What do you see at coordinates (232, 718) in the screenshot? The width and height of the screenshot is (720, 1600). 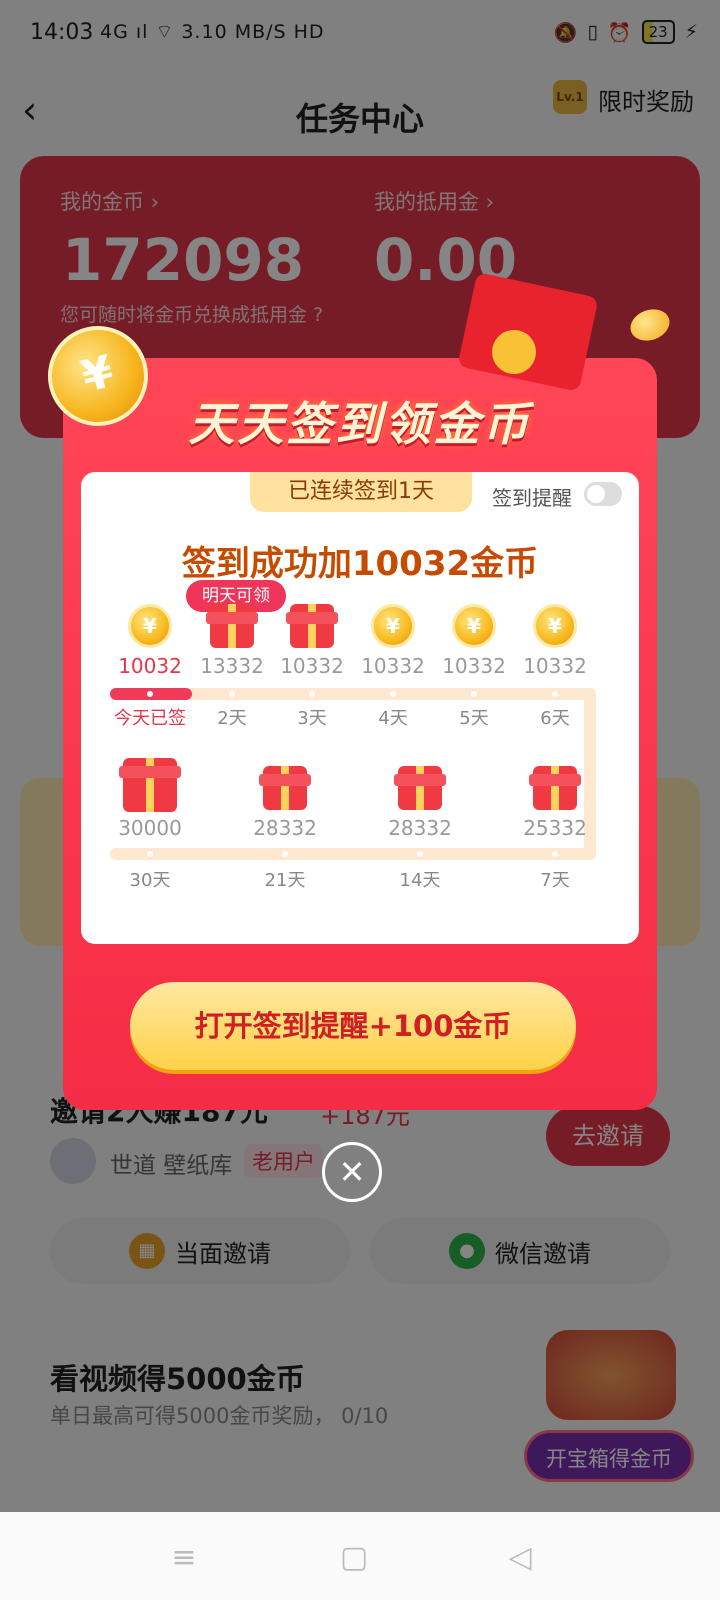 I see `day-label: 2天` at bounding box center [232, 718].